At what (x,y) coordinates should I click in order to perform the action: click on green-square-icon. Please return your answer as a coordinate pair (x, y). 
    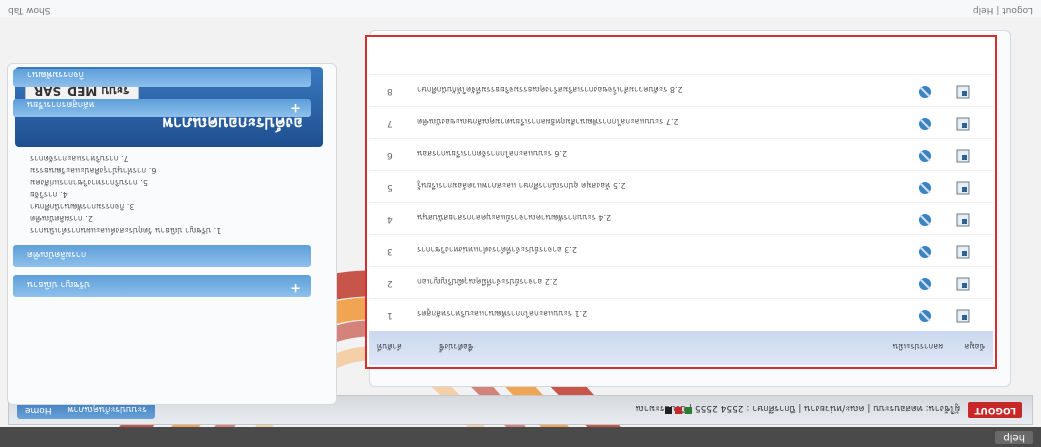
    Looking at the image, I should click on (688, 410).